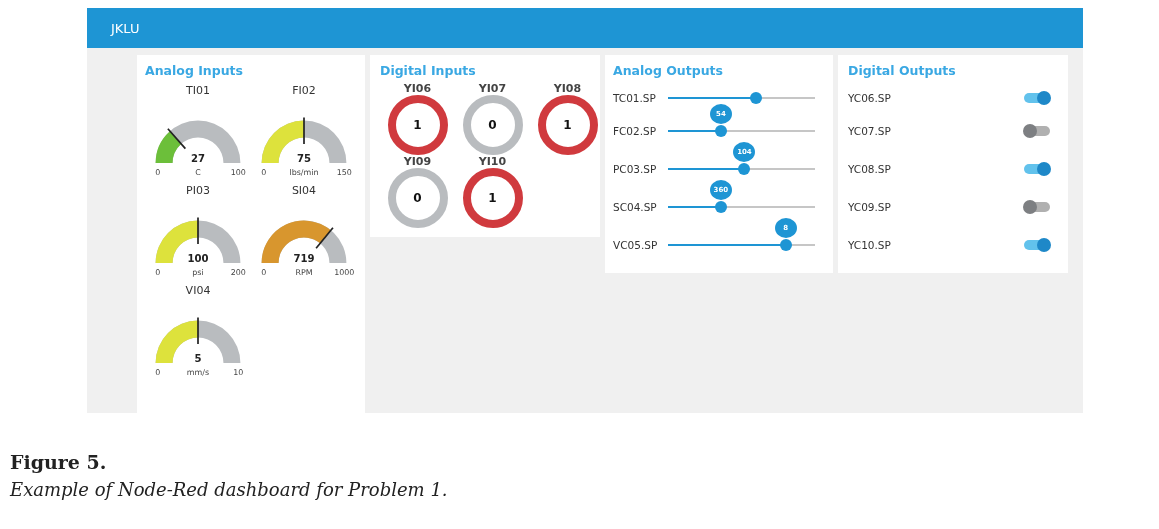 This screenshot has width=1159, height=529. What do you see at coordinates (194, 70) in the screenshot?
I see `card-title: Analog Inputs` at bounding box center [194, 70].